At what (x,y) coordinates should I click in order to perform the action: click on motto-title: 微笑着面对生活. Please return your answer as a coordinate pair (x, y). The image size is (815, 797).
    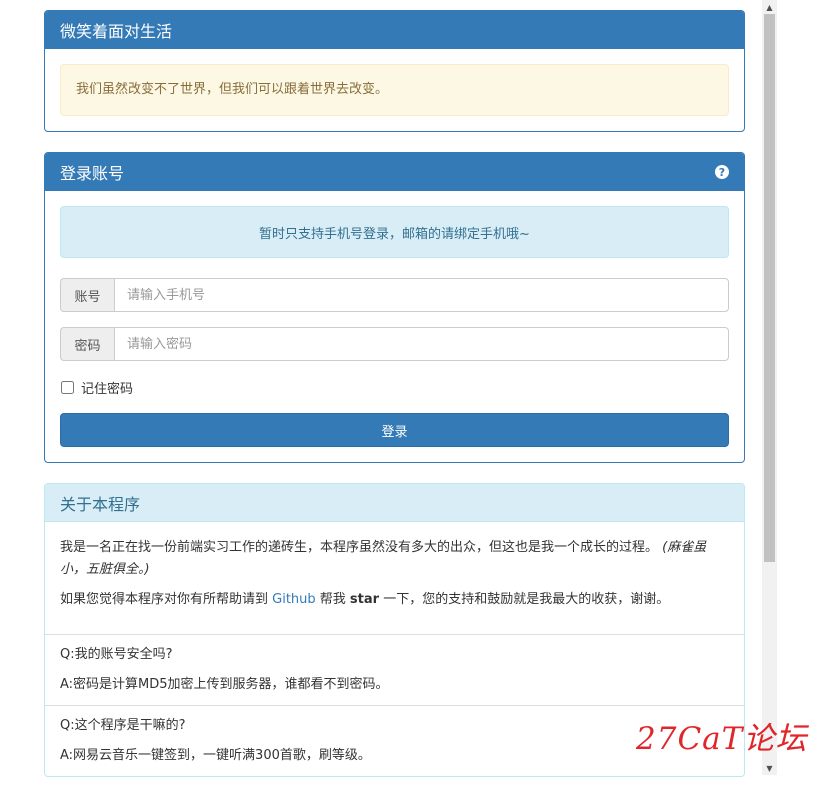
    Looking at the image, I should click on (116, 31).